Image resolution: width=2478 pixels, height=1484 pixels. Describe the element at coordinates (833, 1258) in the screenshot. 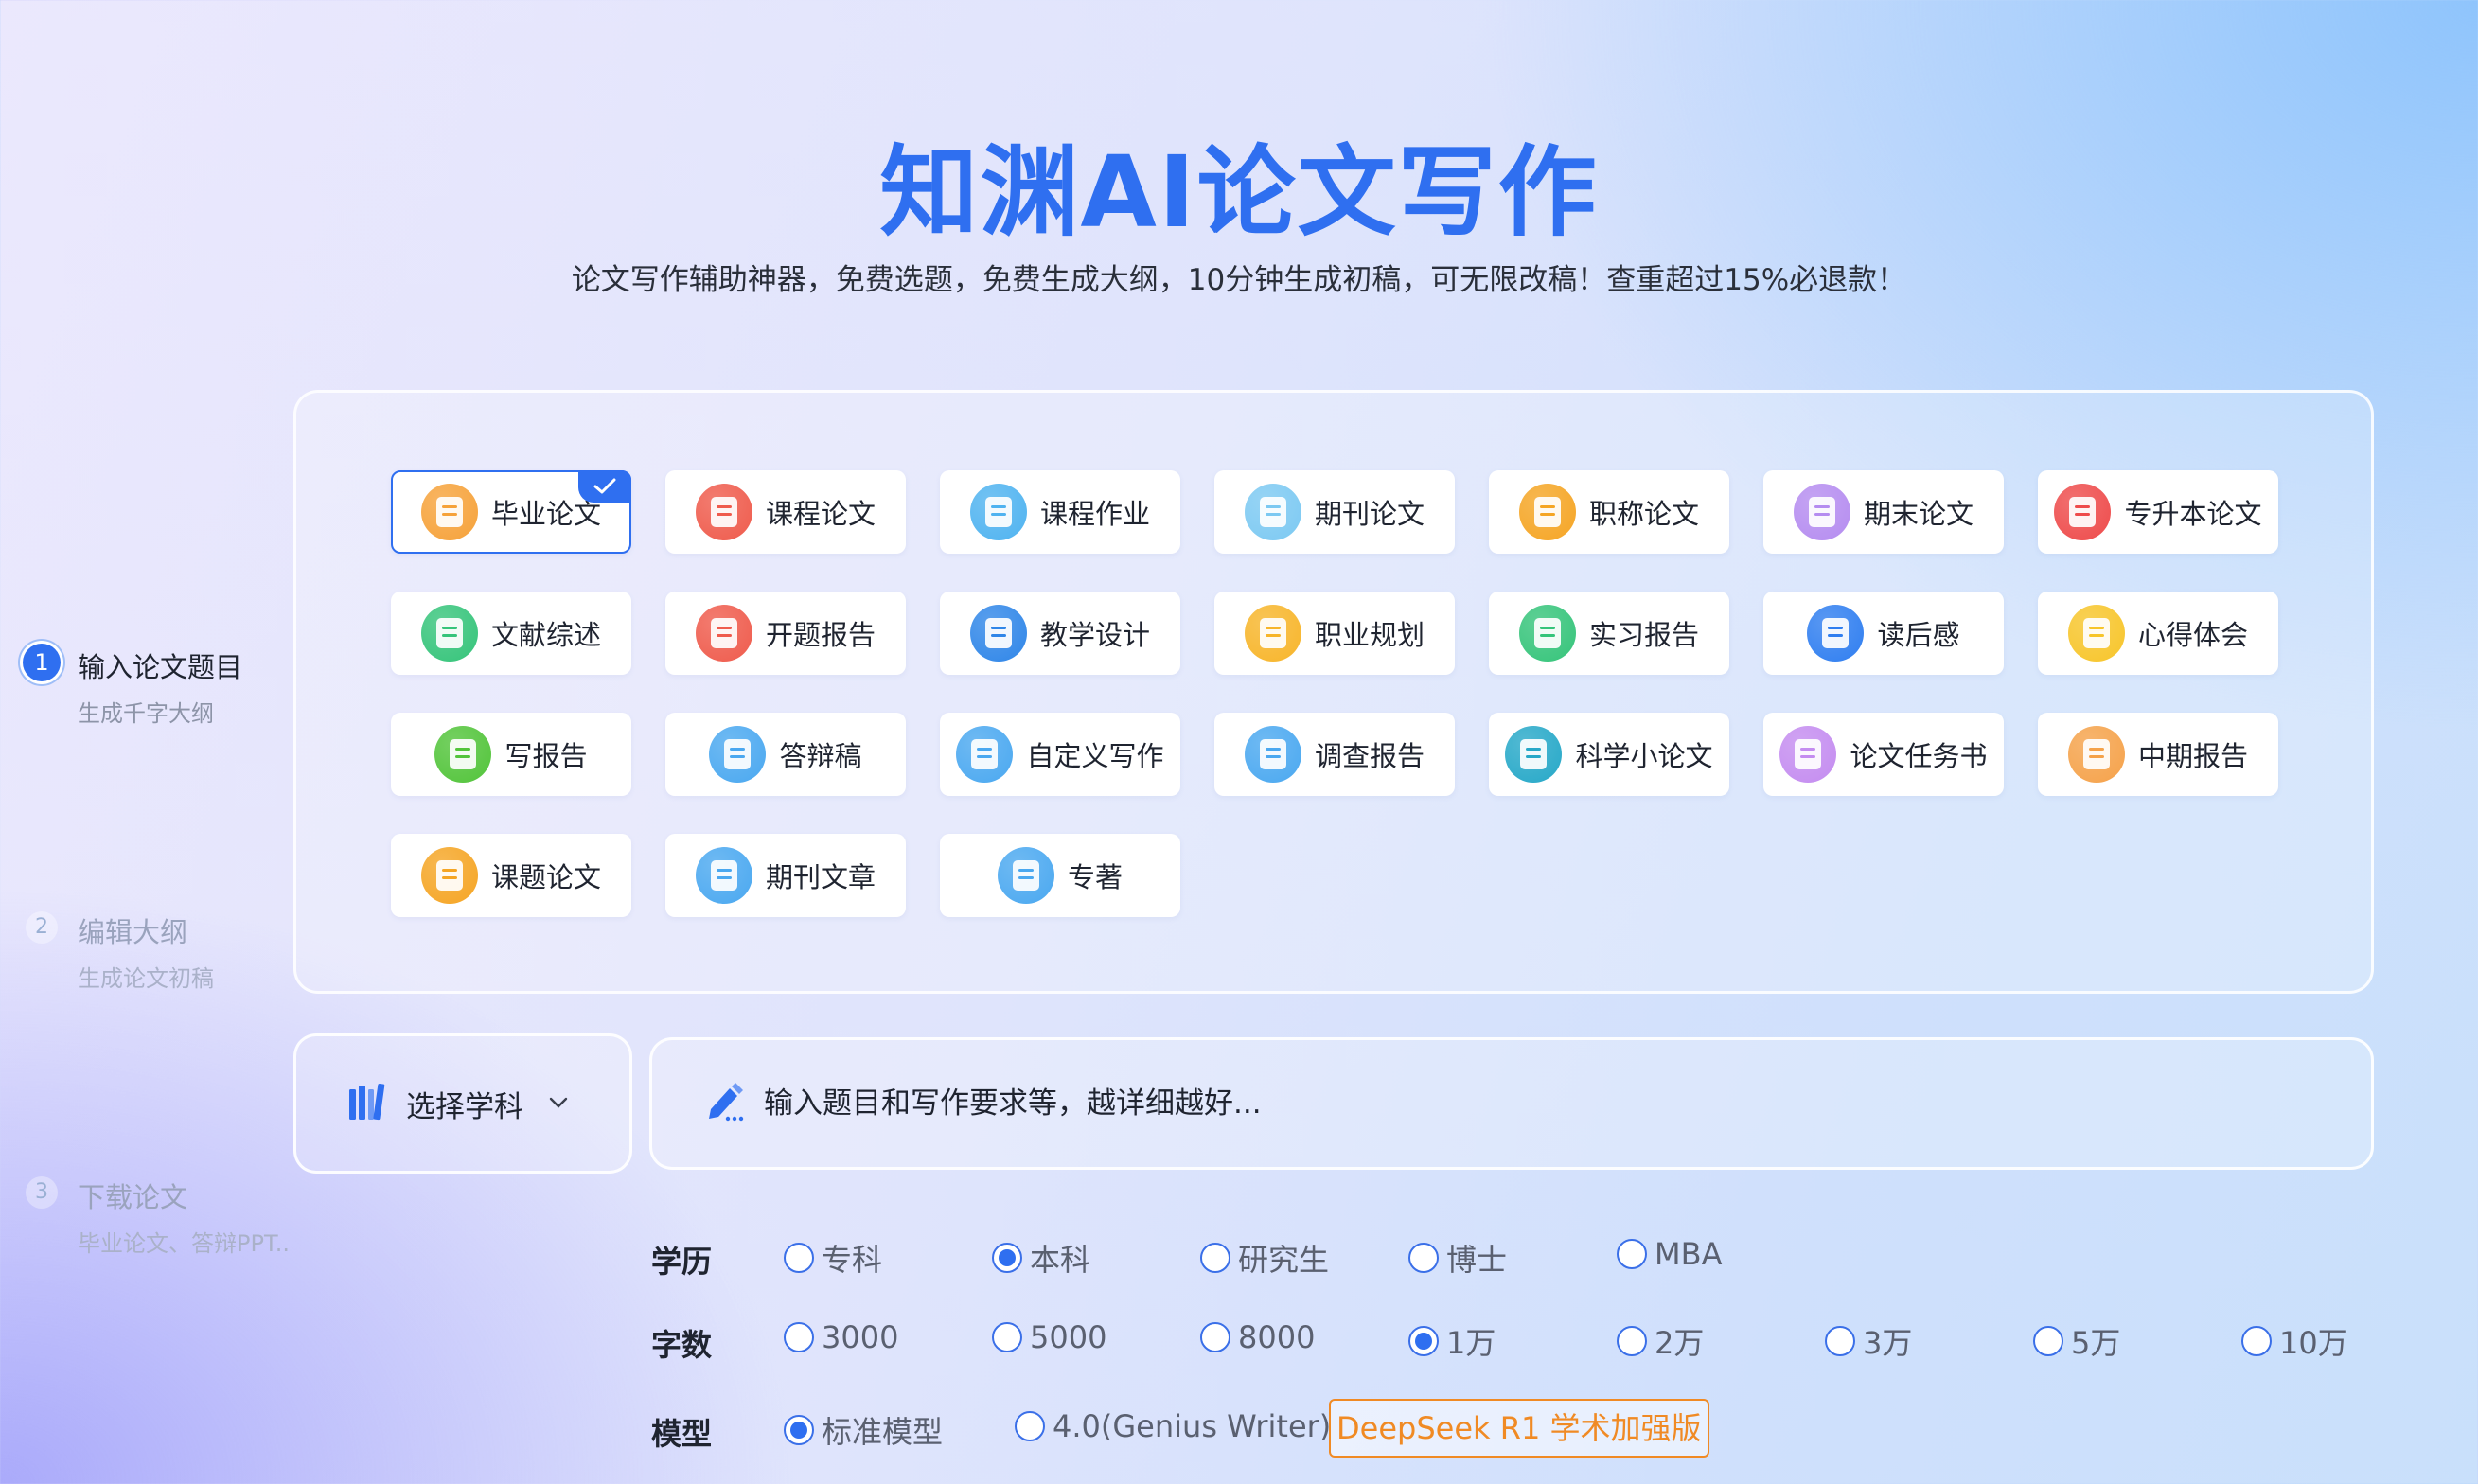

I see `education-option: 专科` at that location.